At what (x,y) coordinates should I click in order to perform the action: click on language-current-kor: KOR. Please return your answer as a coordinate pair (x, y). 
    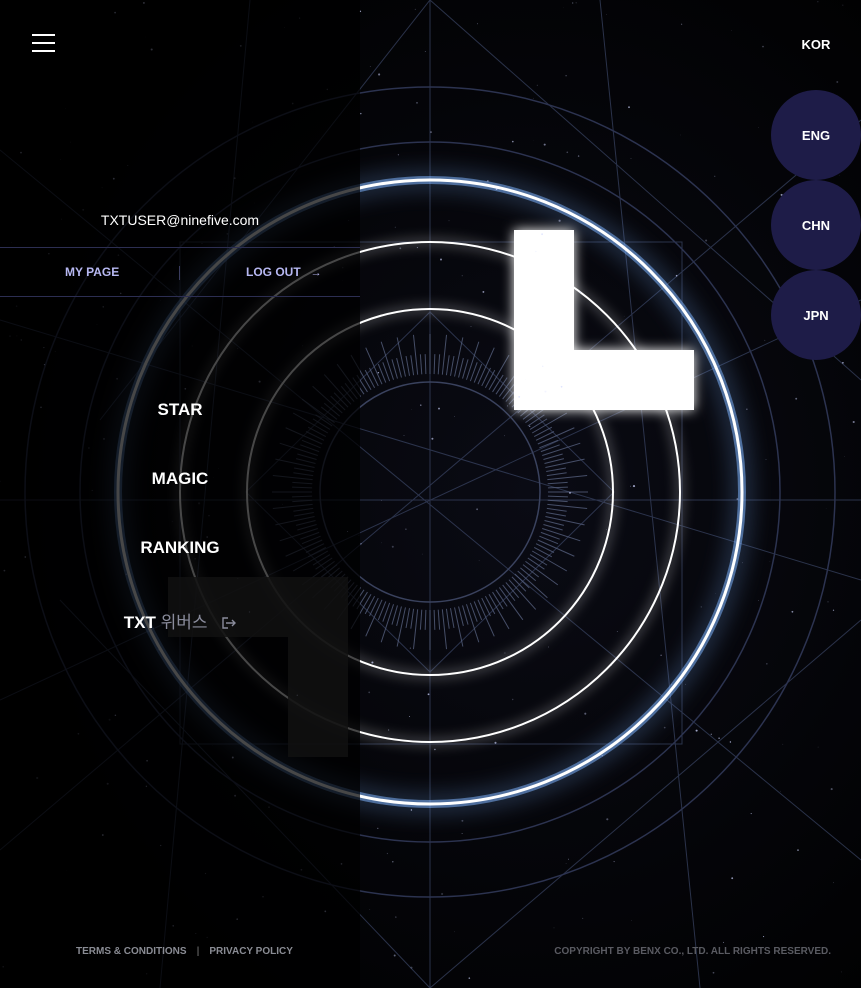
    Looking at the image, I should click on (816, 44).